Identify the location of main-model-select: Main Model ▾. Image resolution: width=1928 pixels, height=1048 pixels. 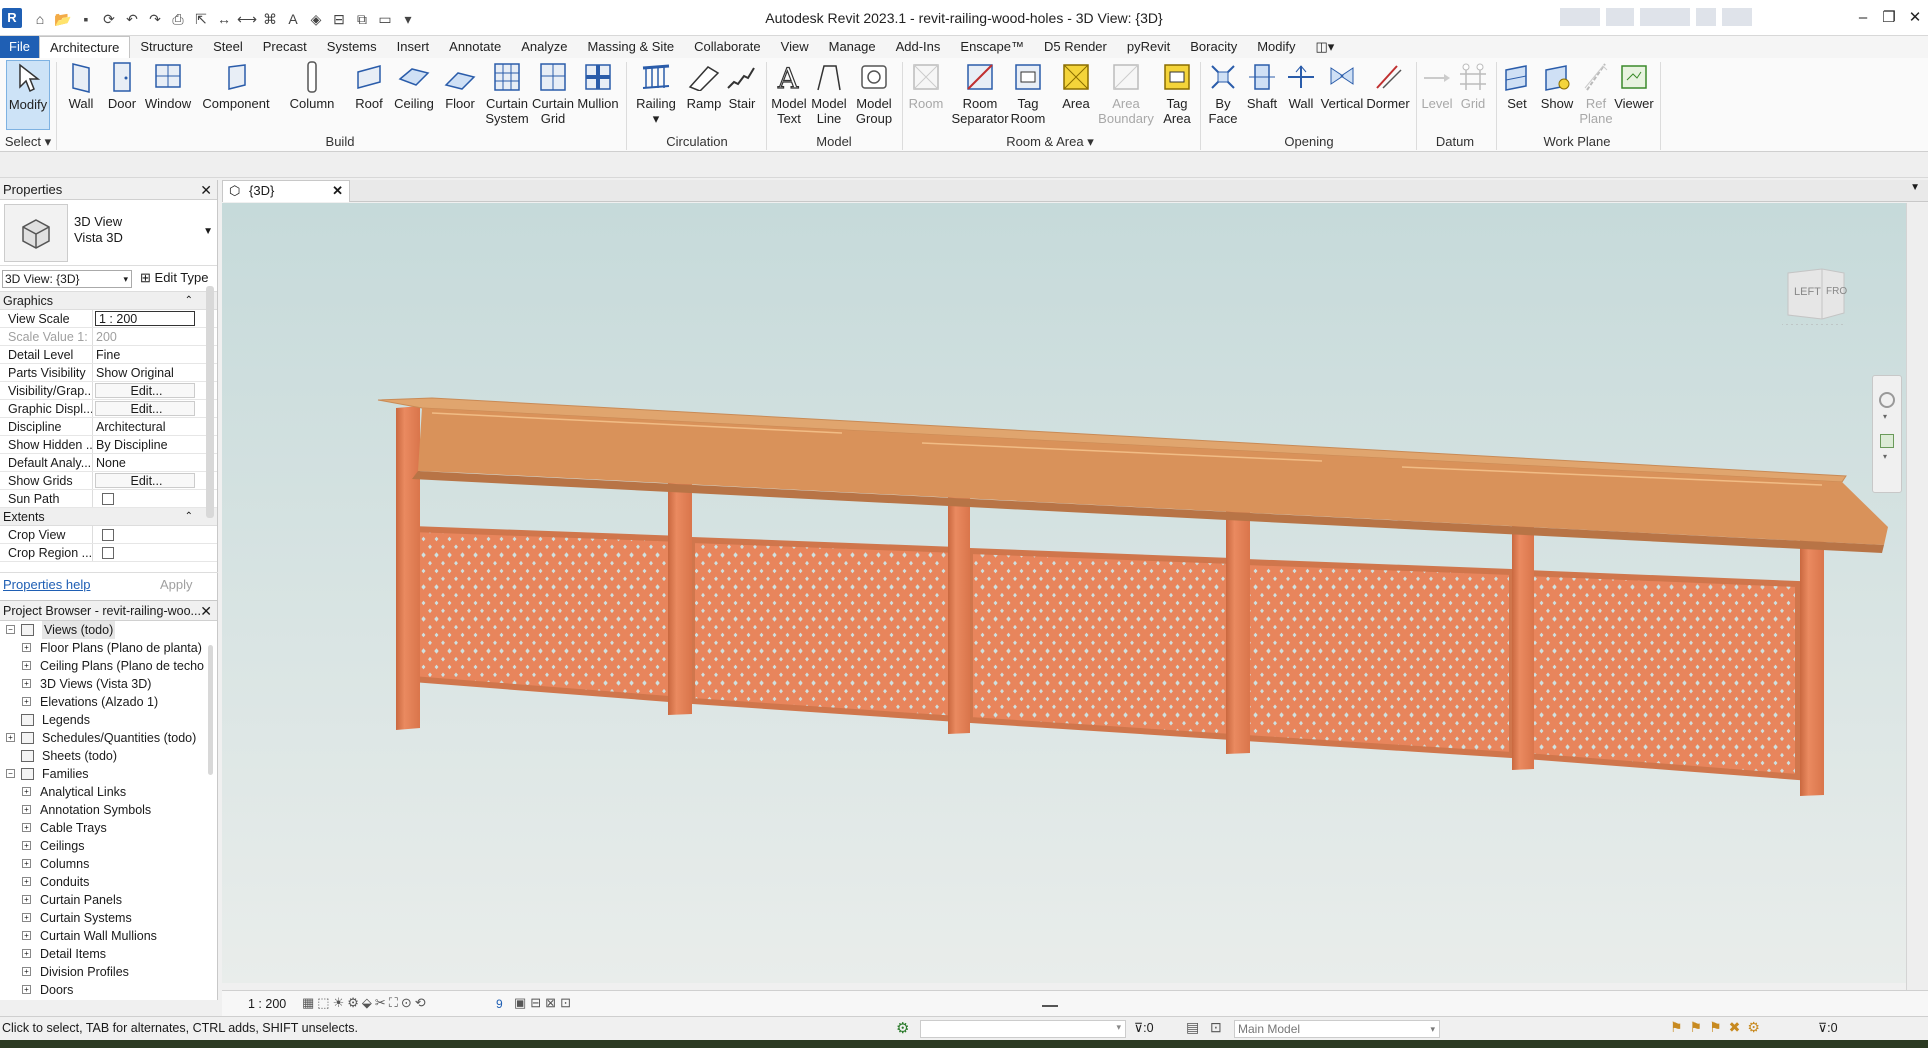
(1337, 1029).